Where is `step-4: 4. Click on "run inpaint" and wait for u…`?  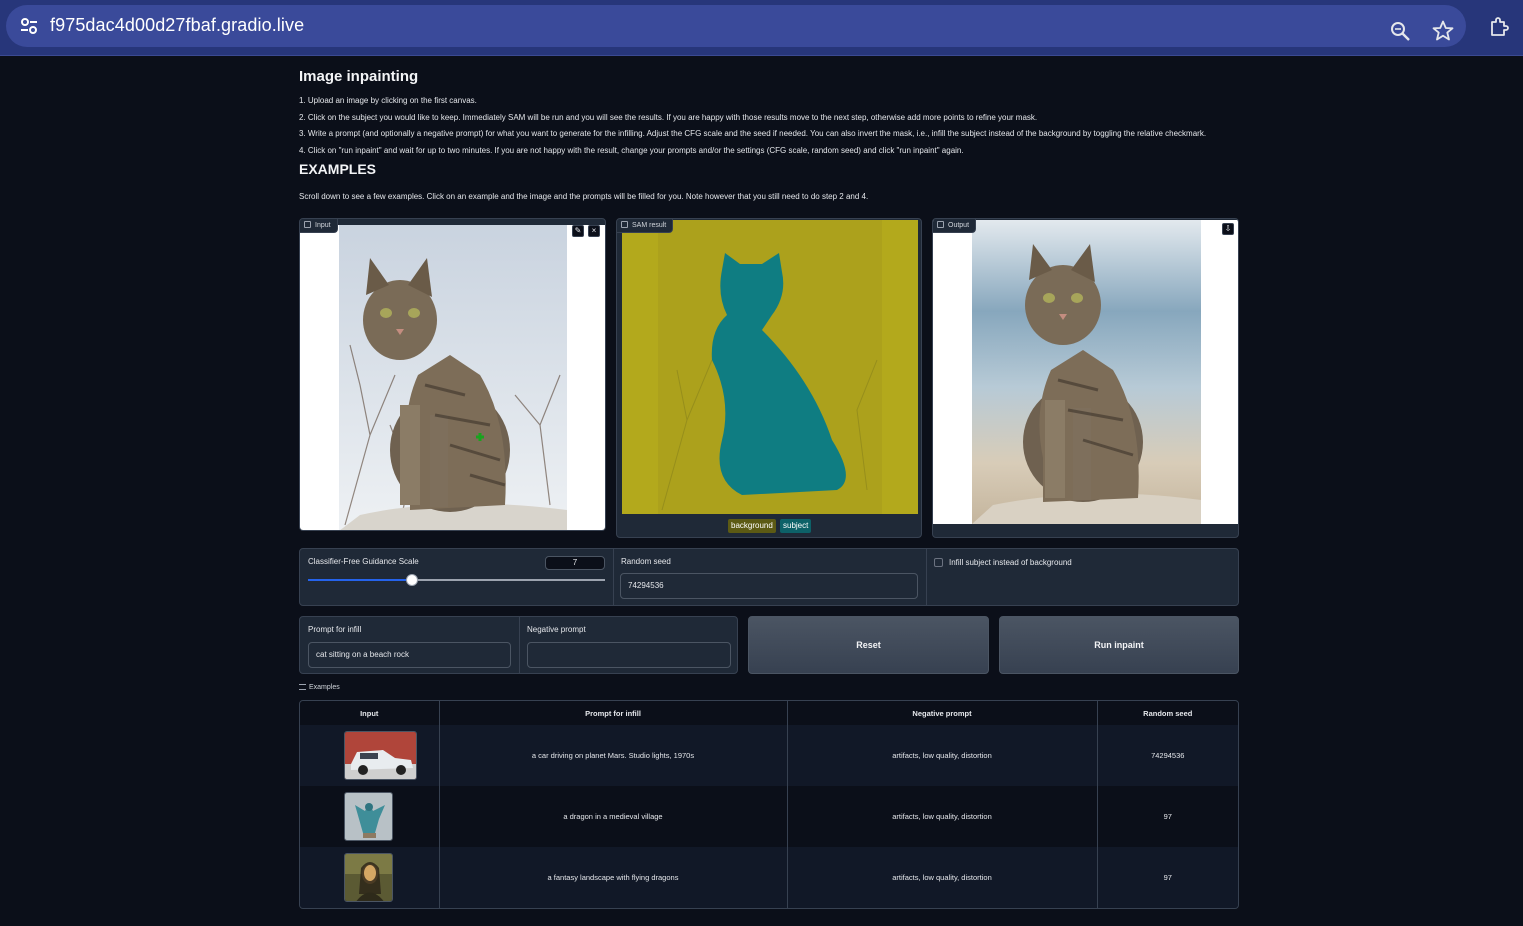
step-4: 4. Click on "run inpaint" and wait for u… is located at coordinates (631, 150).